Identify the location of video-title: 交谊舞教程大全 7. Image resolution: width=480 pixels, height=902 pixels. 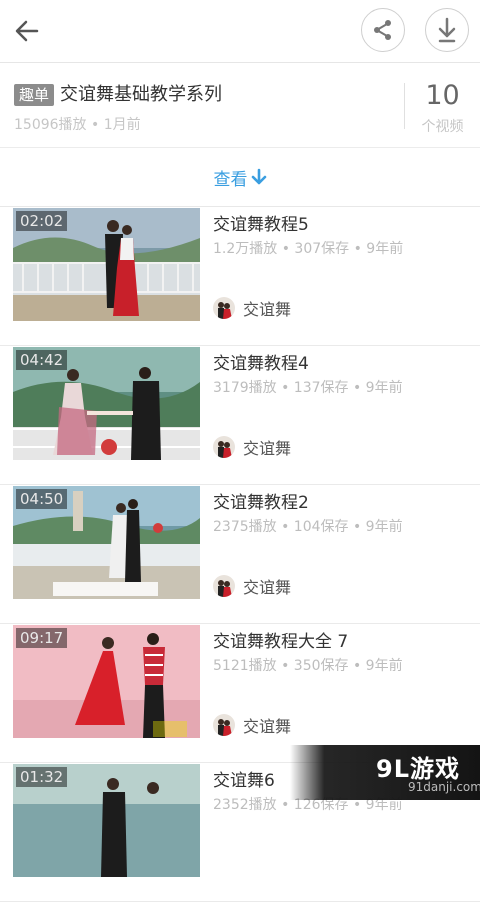
(280, 639).